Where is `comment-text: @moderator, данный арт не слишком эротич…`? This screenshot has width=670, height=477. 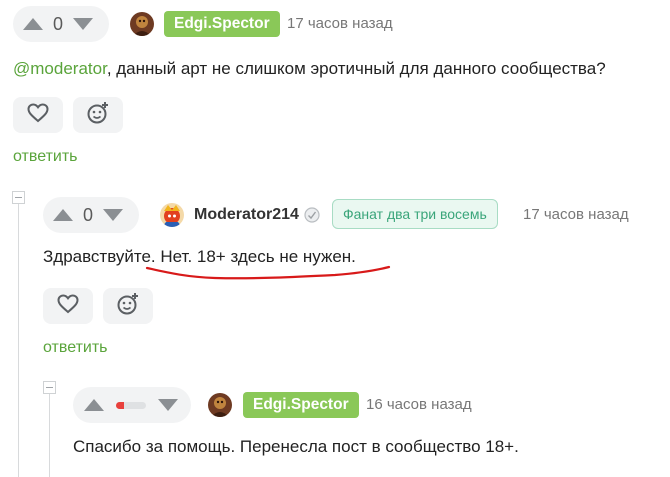 comment-text: @moderator, данный арт не слишком эротич… is located at coordinates (309, 69).